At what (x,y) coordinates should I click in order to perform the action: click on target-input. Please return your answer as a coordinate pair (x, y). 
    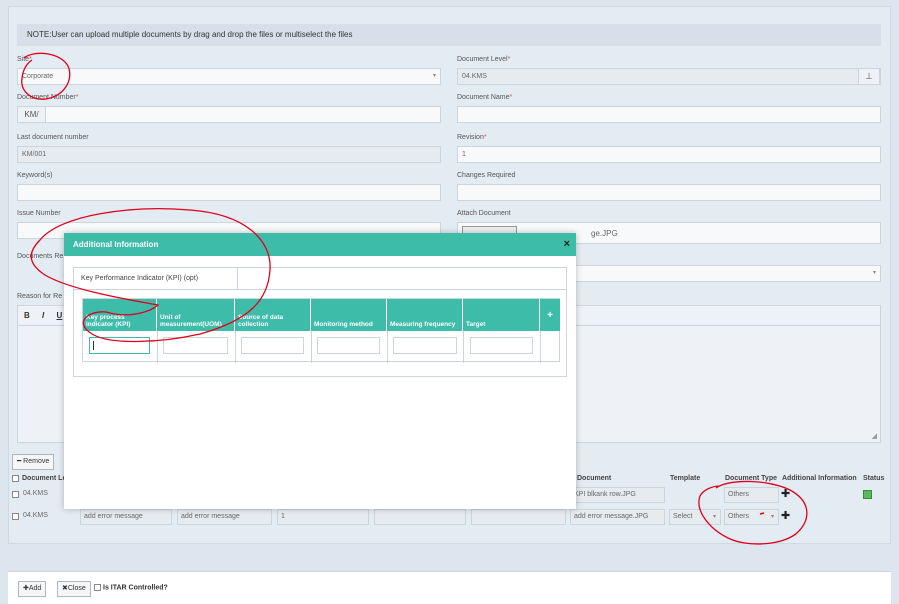
    Looking at the image, I should click on (501, 345).